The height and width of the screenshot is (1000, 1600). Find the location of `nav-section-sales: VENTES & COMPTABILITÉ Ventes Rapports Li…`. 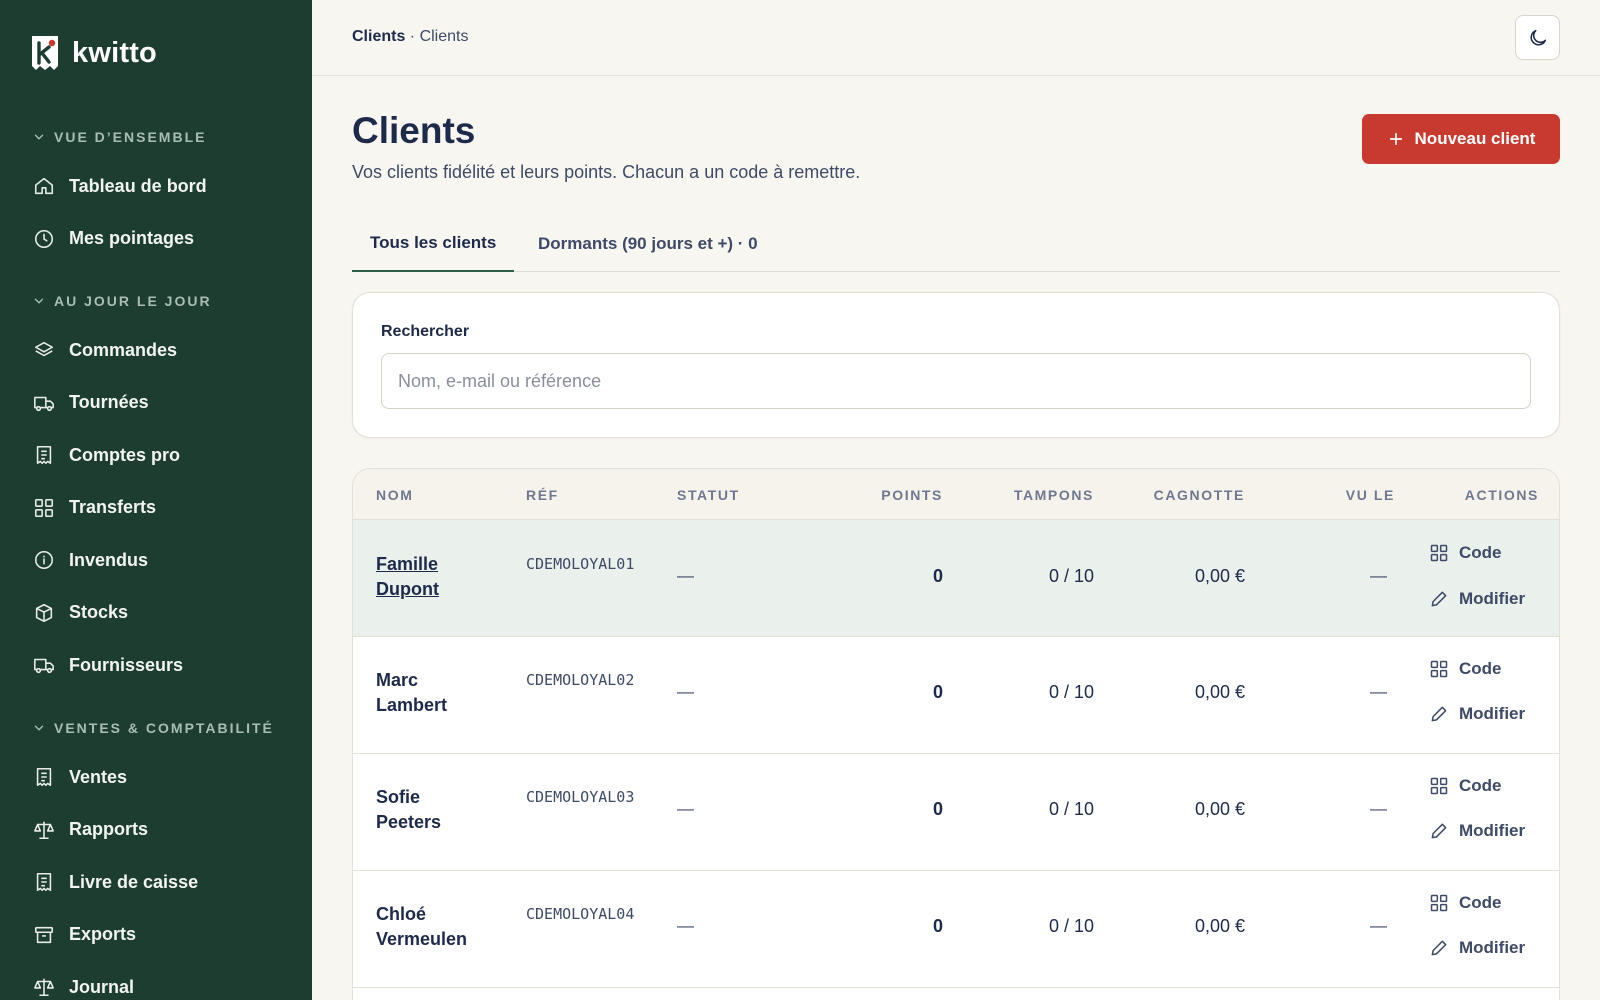

nav-section-sales: VENTES & COMPTABILITÉ Ventes Rapports Li… is located at coordinates (156, 858).